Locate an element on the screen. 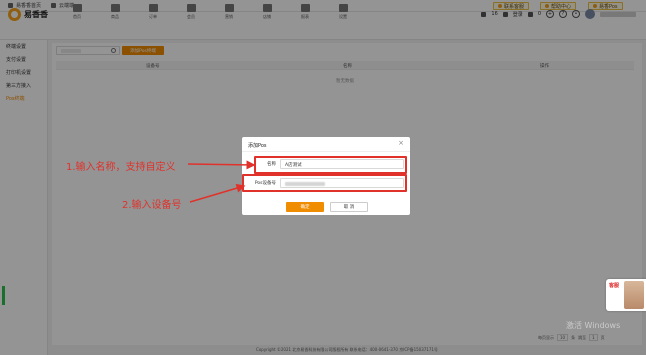 Image resolution: width=646 pixels, height=355 pixels. arrow-to-device is located at coordinates (217, 193).